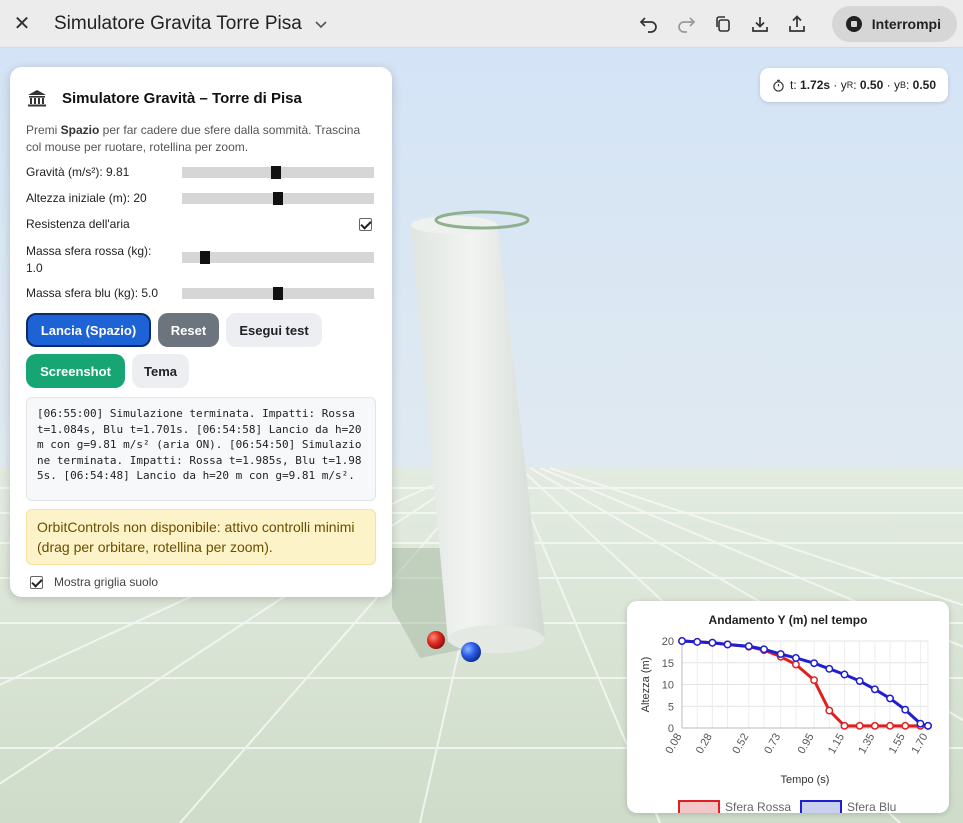 Image resolution: width=963 pixels, height=823 pixels. What do you see at coordinates (866, 744) in the screenshot?
I see `x-tick-label: 1.35` at bounding box center [866, 744].